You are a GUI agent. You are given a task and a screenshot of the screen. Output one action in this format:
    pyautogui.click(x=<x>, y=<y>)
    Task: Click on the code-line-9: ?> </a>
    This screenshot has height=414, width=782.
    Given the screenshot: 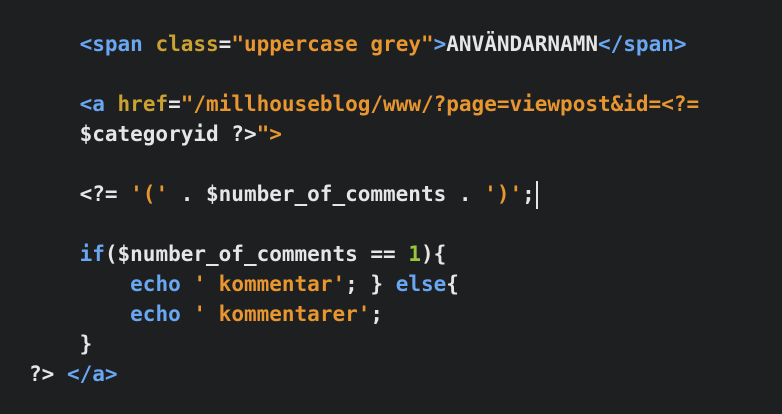 What is the action you would take?
    pyautogui.click(x=73, y=374)
    